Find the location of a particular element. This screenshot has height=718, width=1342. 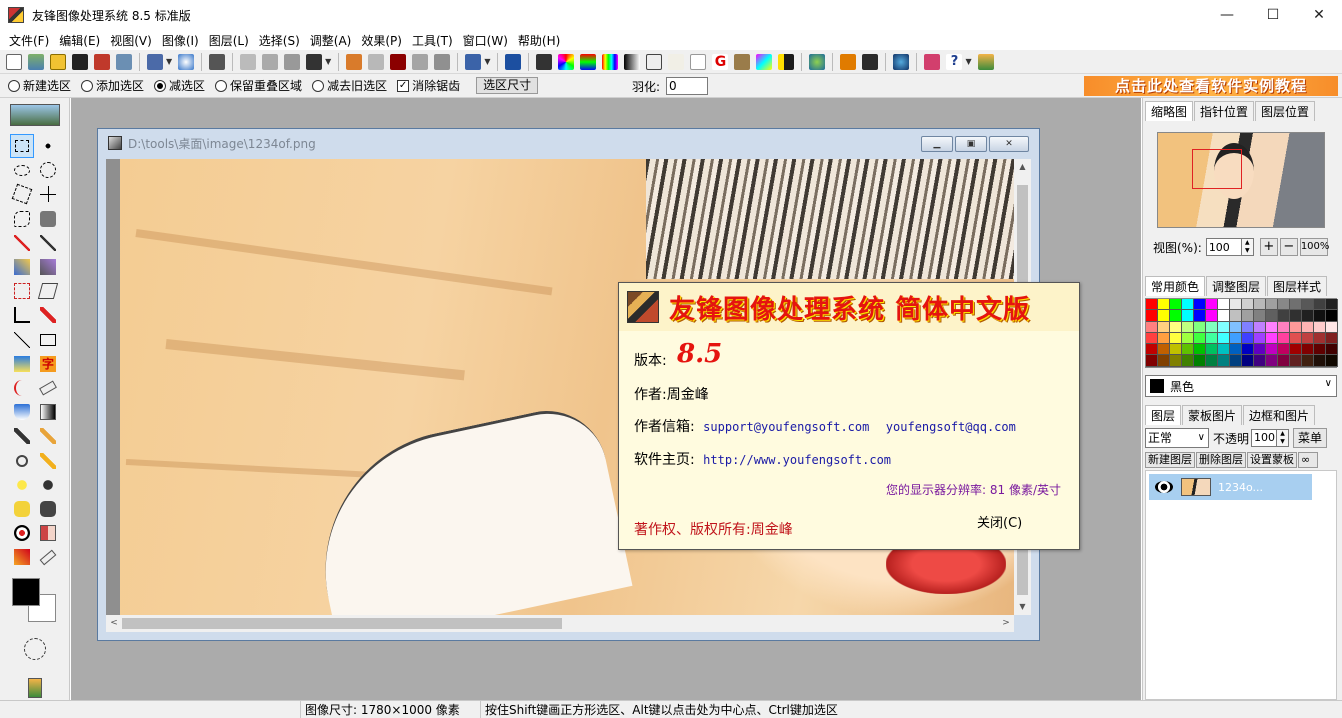

hue-icon is located at coordinates (566, 61).